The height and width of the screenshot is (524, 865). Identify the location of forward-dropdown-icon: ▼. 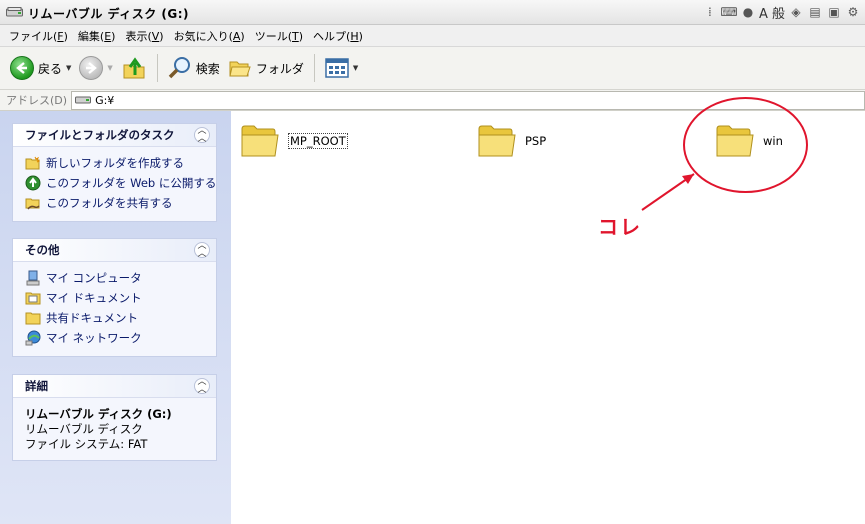
(109, 68).